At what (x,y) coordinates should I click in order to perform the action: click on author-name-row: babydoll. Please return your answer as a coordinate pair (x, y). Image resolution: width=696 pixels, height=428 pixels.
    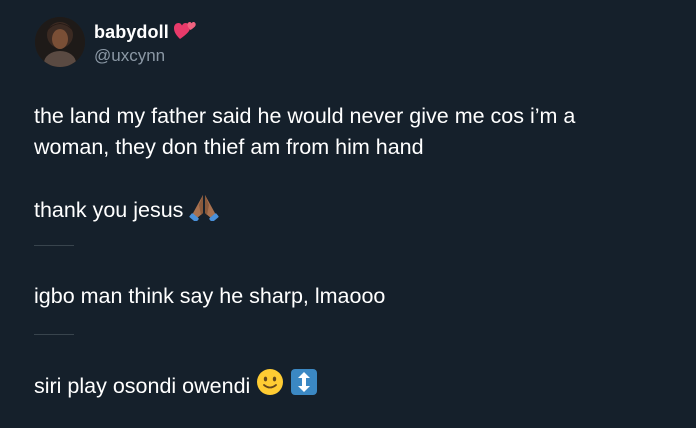
    Looking at the image, I should click on (145, 32).